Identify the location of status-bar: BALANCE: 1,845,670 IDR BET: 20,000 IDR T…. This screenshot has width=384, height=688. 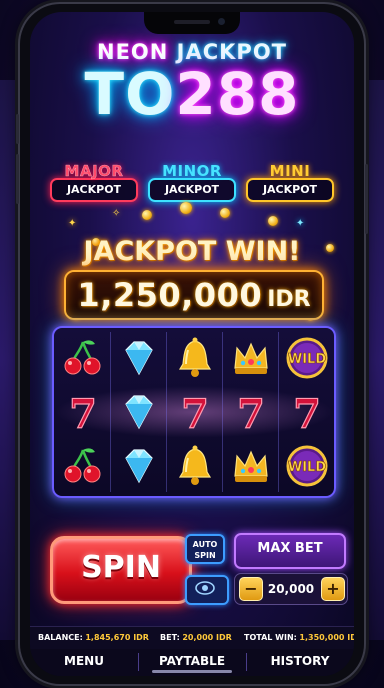
(192, 638).